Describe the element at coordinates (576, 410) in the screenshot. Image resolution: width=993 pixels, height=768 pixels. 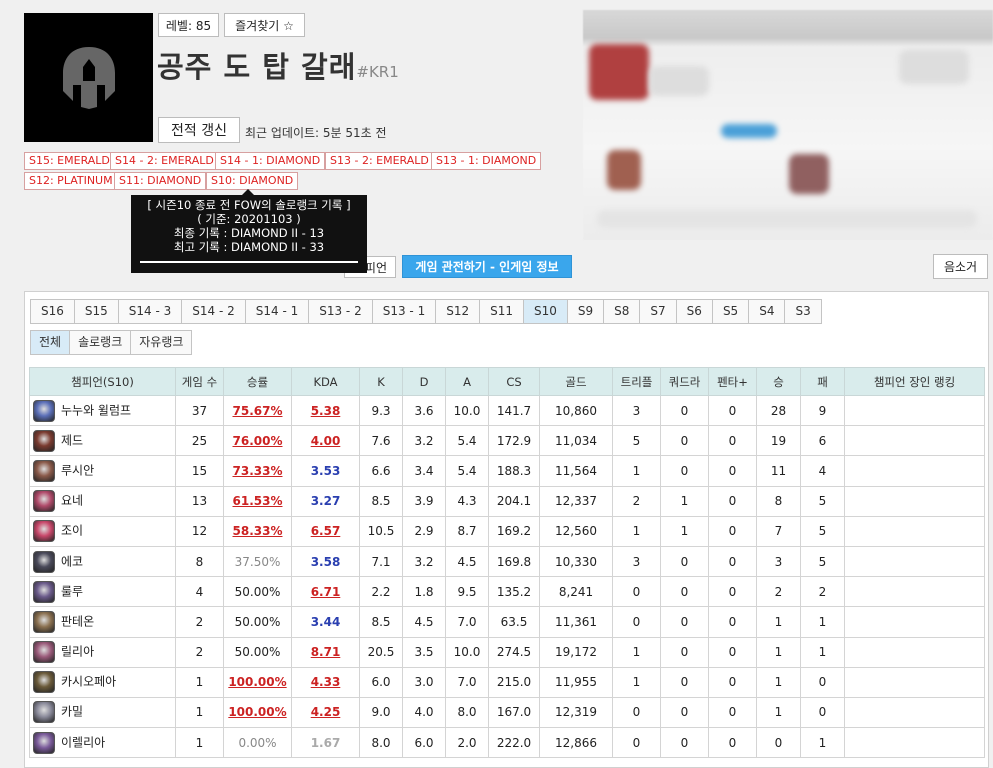
I see `cell-gold: 10,860` at that location.